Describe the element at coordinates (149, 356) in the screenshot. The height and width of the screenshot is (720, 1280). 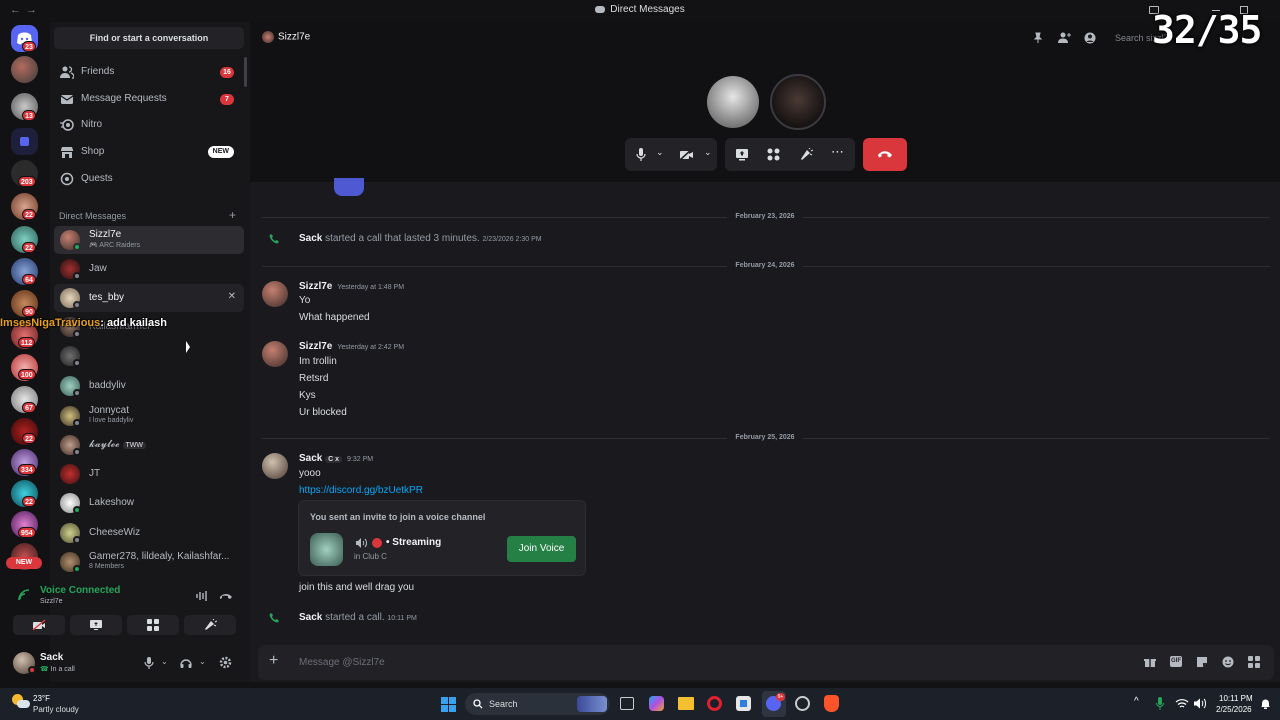
I see `dm-item-unnamed` at that location.